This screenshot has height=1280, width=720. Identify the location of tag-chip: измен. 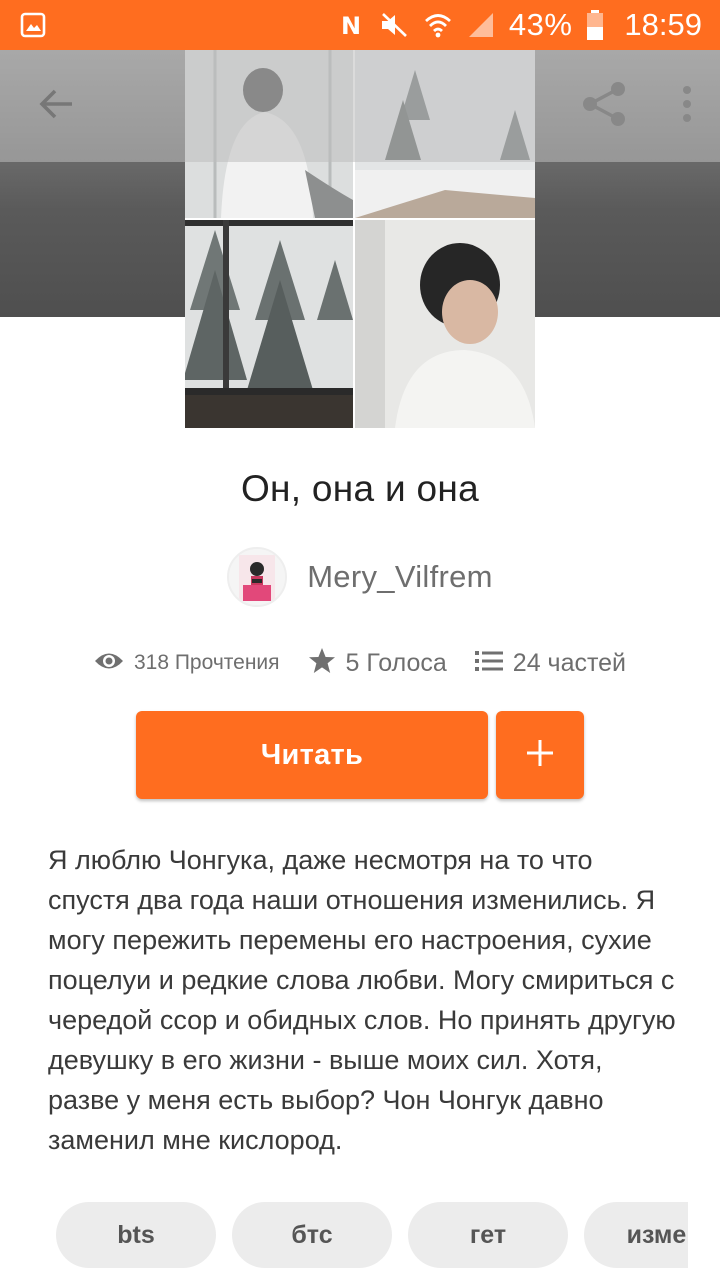
(636, 1235).